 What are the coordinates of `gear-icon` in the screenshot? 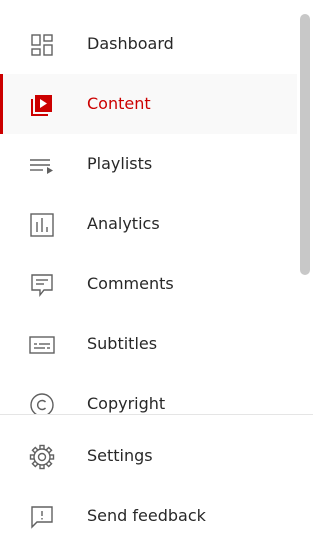 It's located at (42, 457).